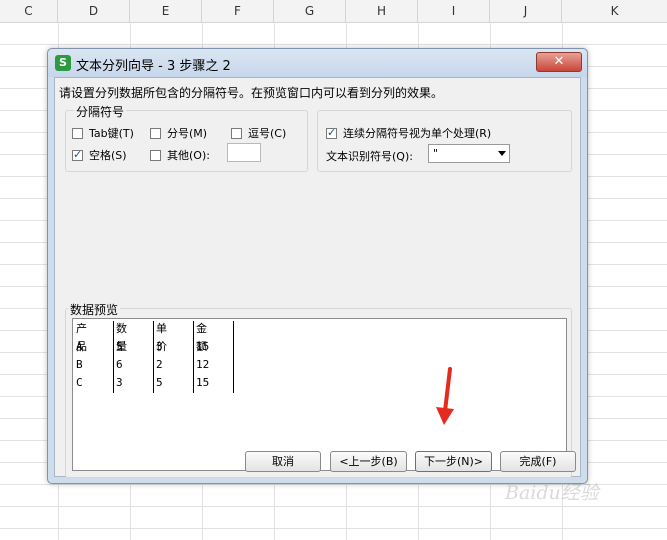  What do you see at coordinates (63, 63) in the screenshot?
I see `app-logo-icon: S` at bounding box center [63, 63].